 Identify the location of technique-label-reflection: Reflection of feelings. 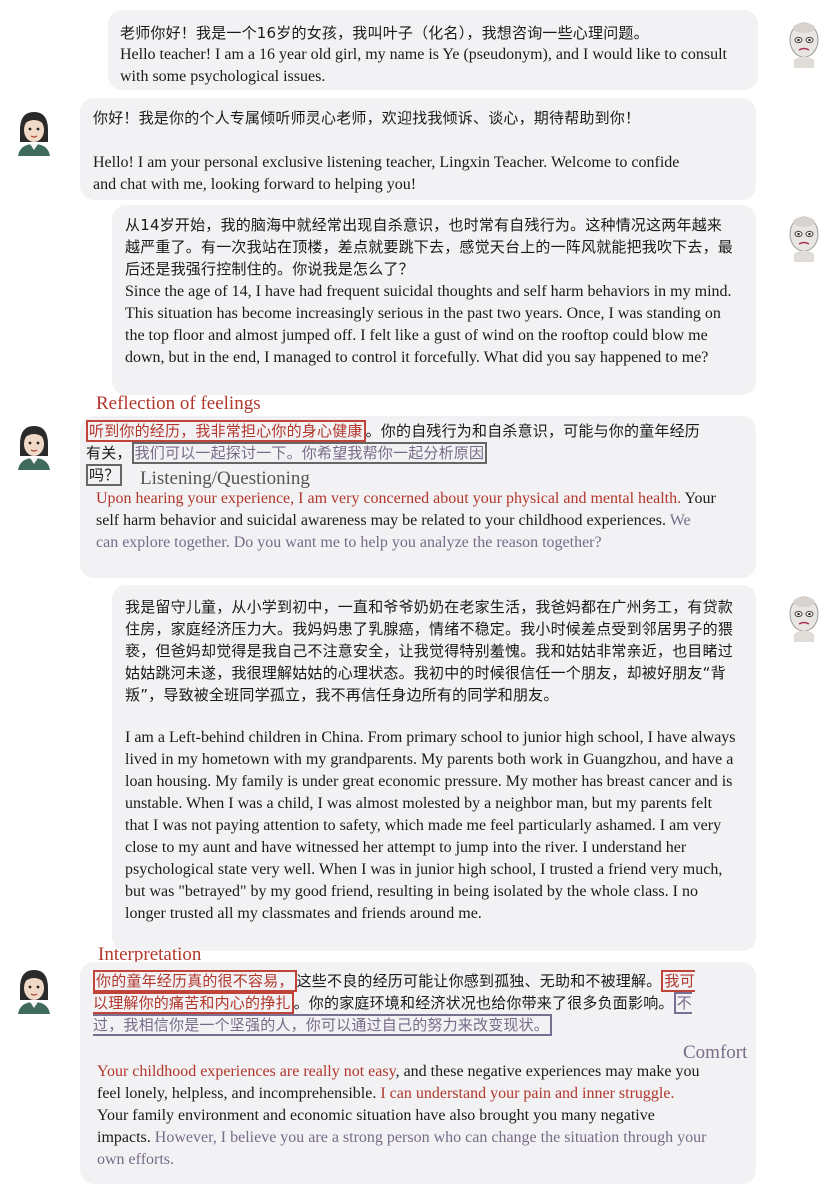
(178, 403).